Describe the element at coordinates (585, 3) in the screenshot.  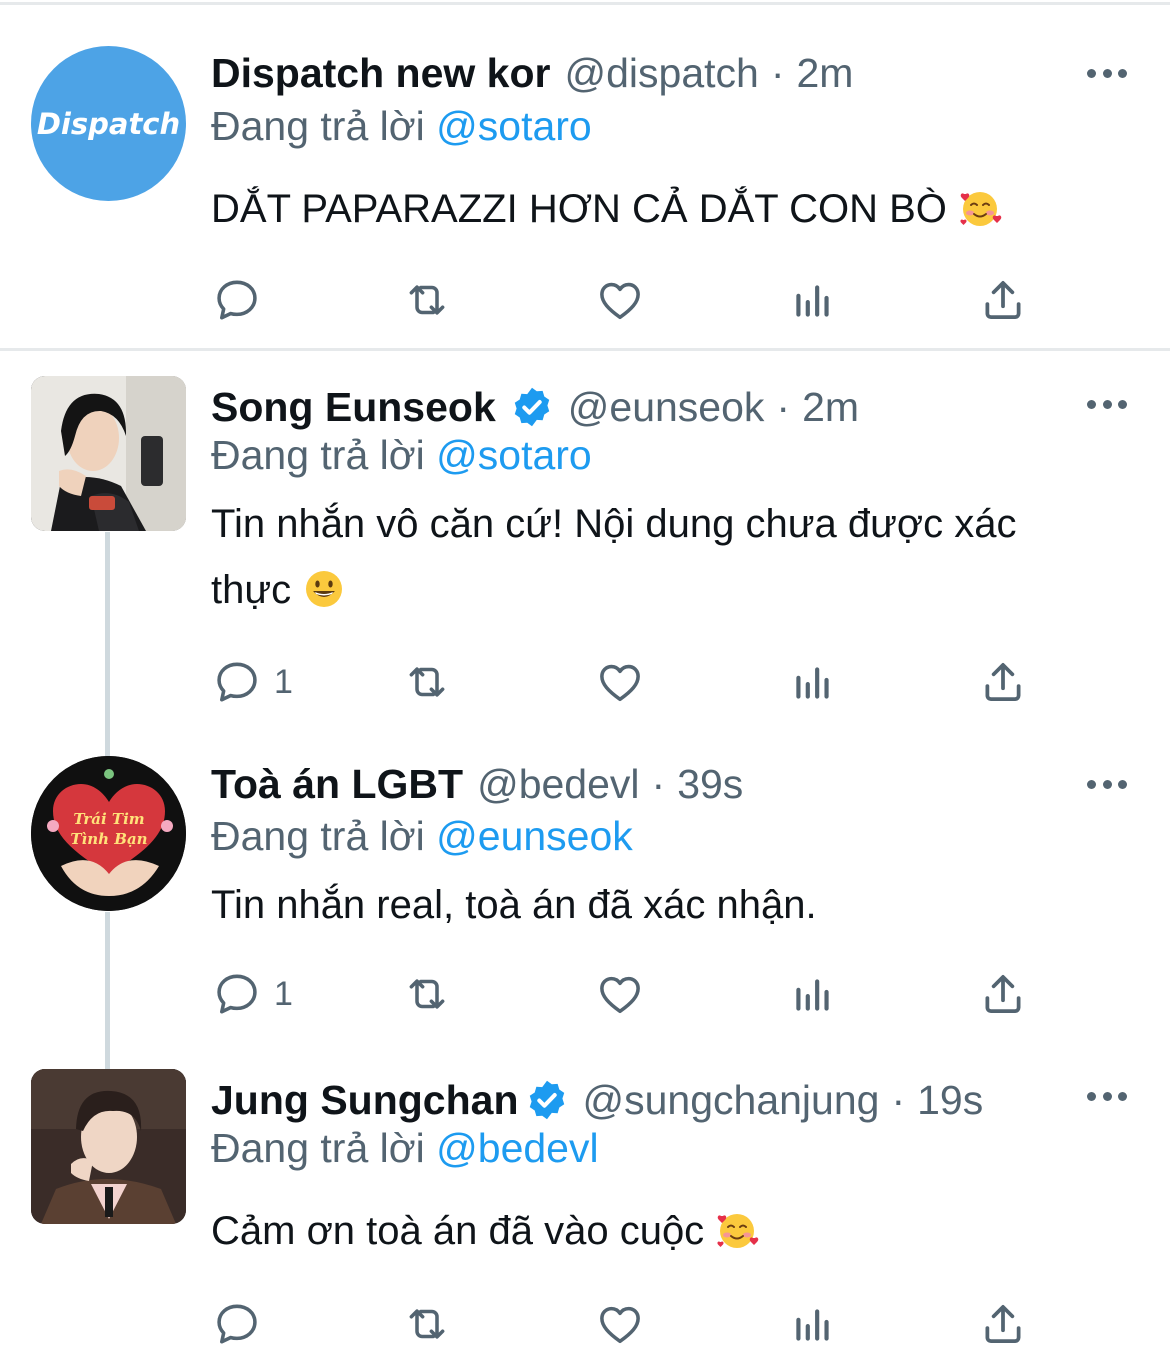
I see `top-divider` at that location.